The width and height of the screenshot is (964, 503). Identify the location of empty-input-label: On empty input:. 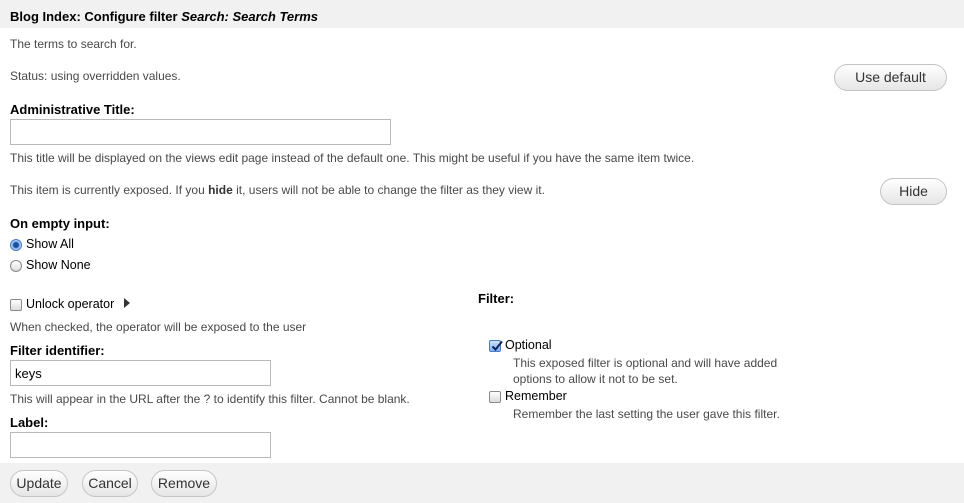
(60, 223).